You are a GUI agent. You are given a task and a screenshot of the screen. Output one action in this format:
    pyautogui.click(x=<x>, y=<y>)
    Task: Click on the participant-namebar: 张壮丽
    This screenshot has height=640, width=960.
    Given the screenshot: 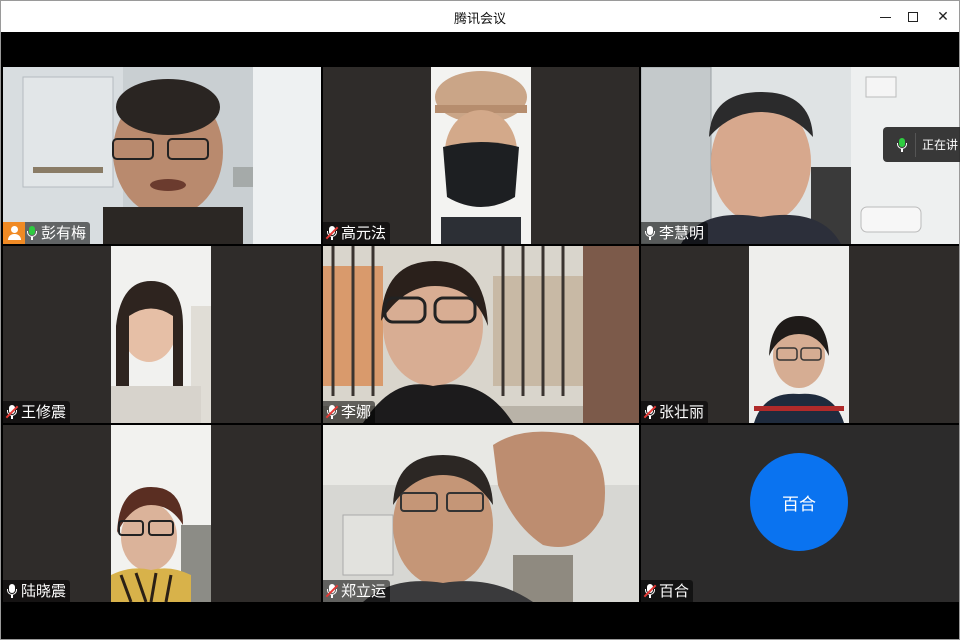 What is the action you would take?
    pyautogui.click(x=675, y=412)
    